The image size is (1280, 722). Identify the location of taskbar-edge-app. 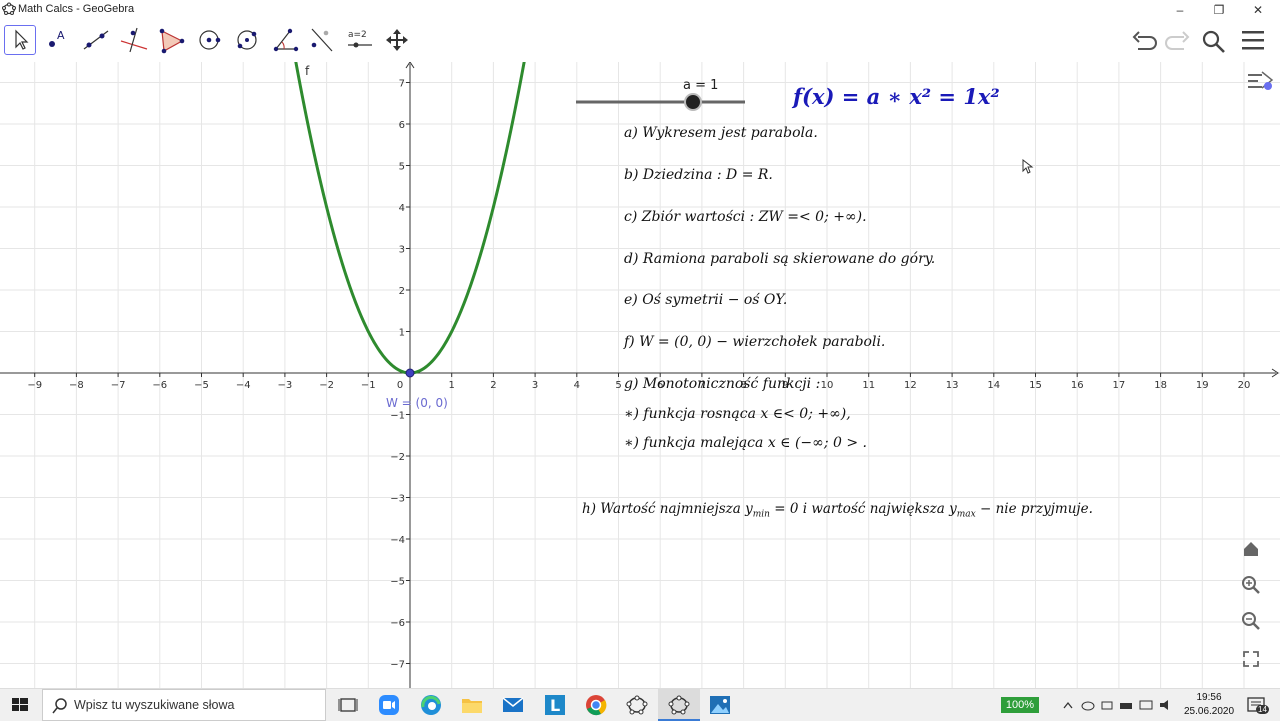
(431, 705).